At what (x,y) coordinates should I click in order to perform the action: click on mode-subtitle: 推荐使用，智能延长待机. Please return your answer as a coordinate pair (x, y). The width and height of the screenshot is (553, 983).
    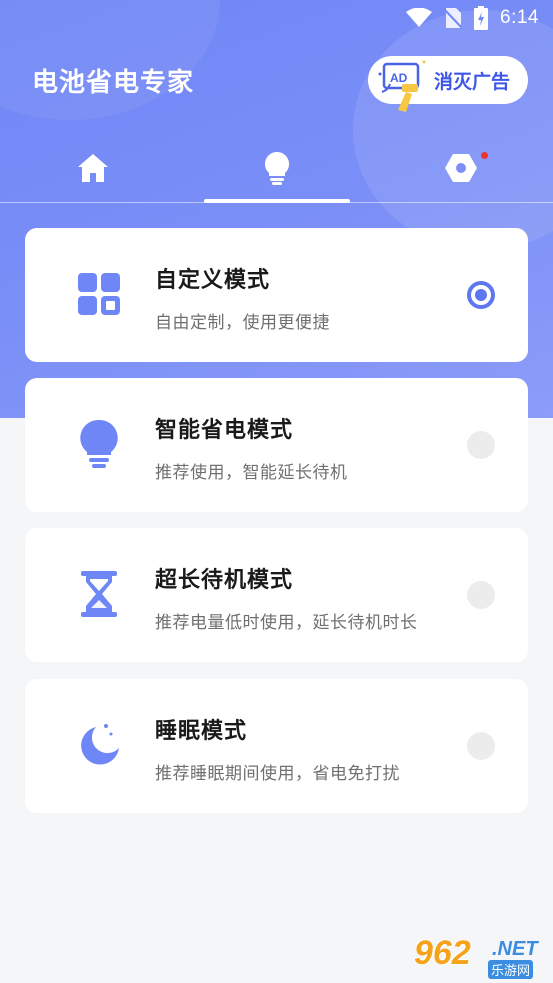
    Looking at the image, I should click on (251, 473).